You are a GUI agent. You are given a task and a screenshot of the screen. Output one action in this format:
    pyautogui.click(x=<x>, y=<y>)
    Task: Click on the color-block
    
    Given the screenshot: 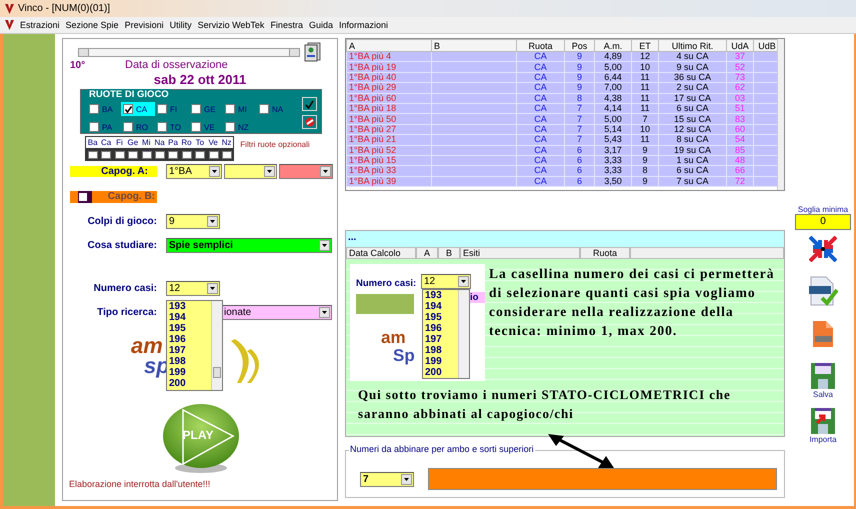 What is the action you would take?
    pyautogui.click(x=385, y=304)
    